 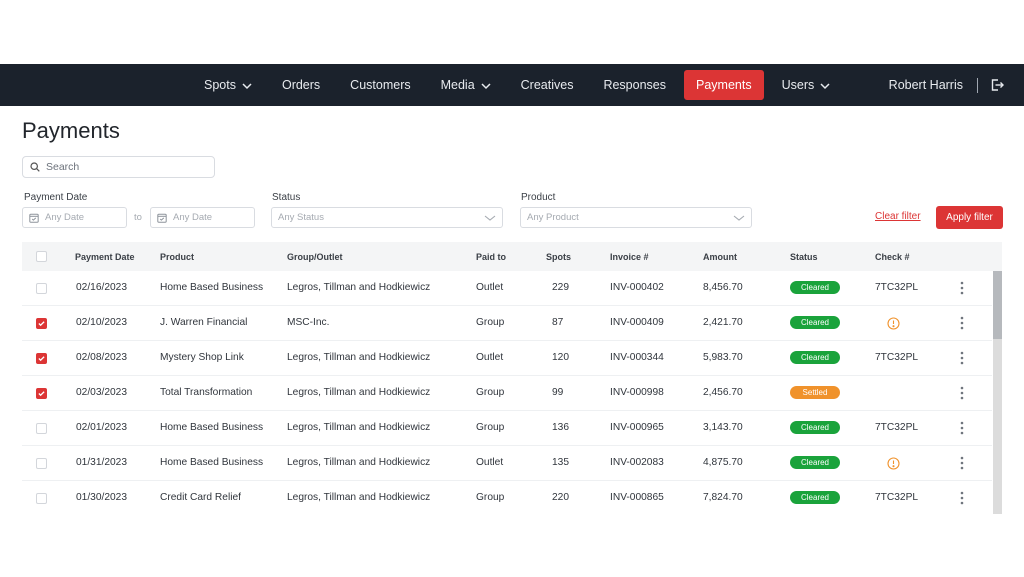 What do you see at coordinates (629, 257) in the screenshot?
I see `col-invoice: Invoice #` at bounding box center [629, 257].